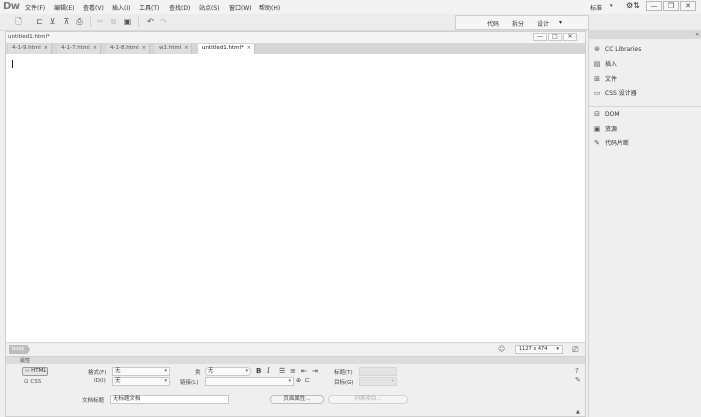 This screenshot has height=417, width=701. What do you see at coordinates (150, 22) in the screenshot?
I see `undo-icon: ↶` at bounding box center [150, 22].